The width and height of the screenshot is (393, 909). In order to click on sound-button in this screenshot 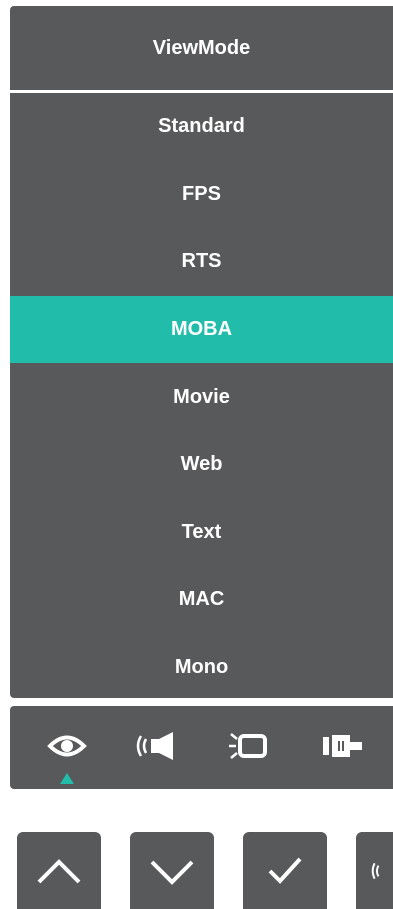, I will do `click(374, 870)`.